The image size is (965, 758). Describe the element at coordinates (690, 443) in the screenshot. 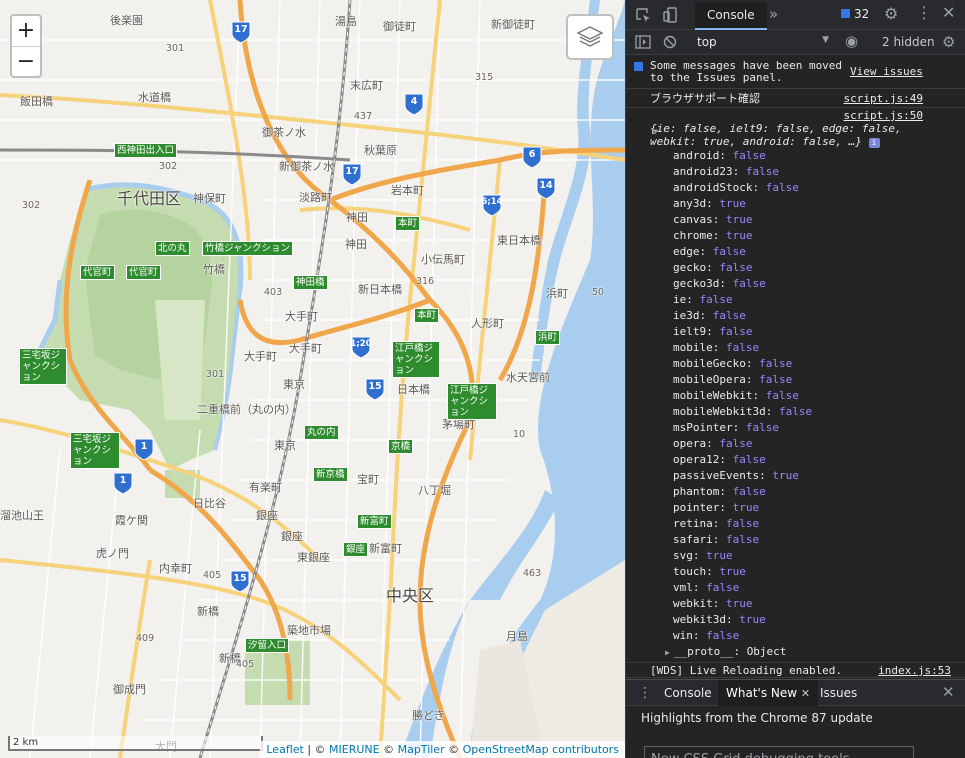

I see `property-key: opera` at that location.